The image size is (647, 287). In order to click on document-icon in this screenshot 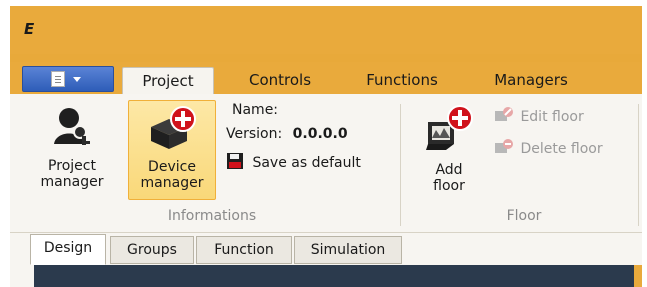, I will do `click(58, 79)`.